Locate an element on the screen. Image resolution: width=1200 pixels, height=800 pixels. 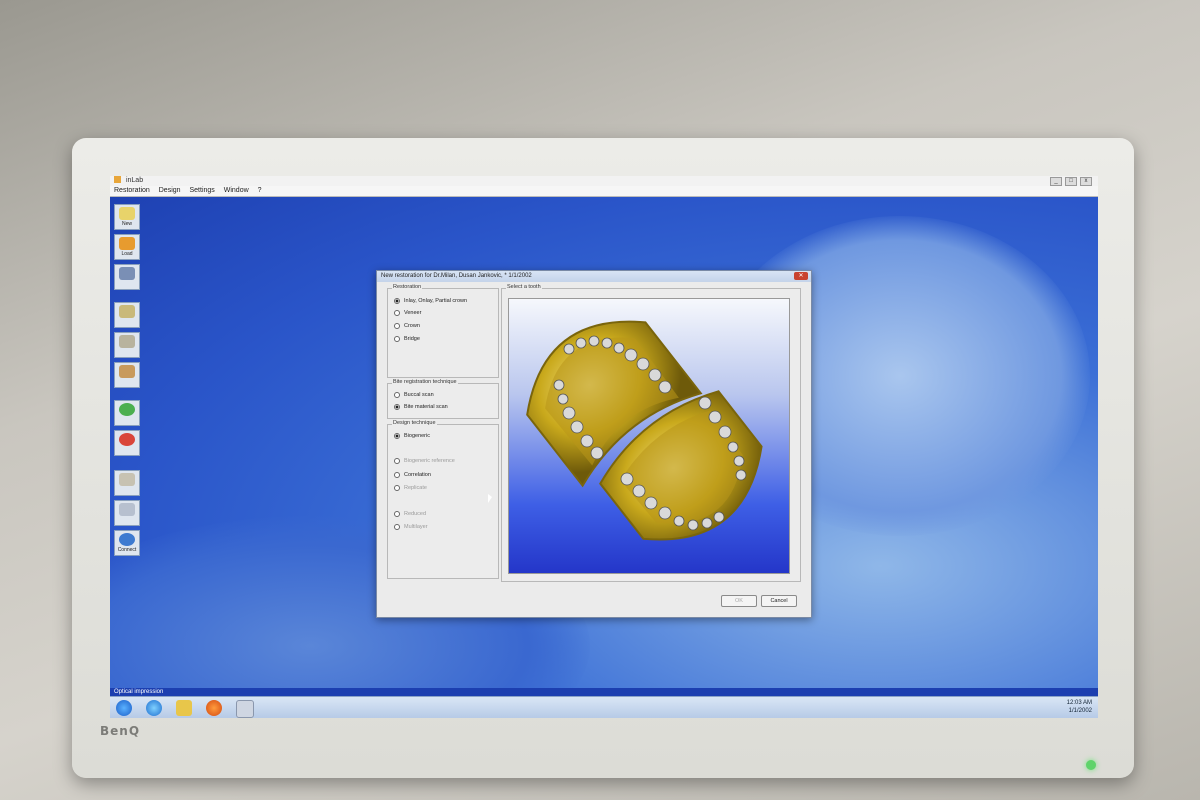
forward-button is located at coordinates (127, 413).